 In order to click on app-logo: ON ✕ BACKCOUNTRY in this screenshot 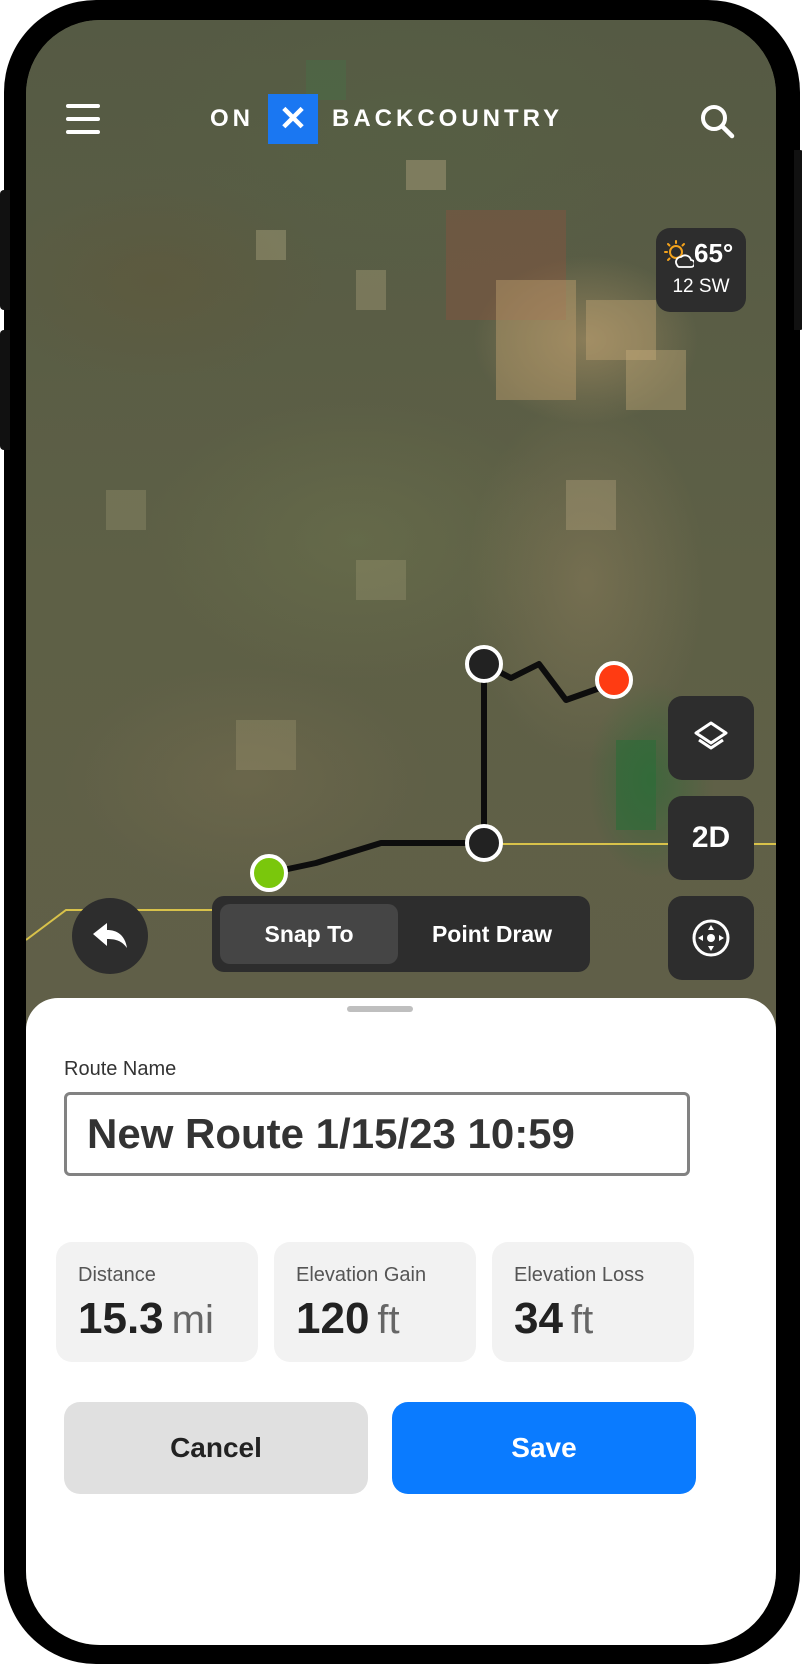, I will do `click(386, 119)`.